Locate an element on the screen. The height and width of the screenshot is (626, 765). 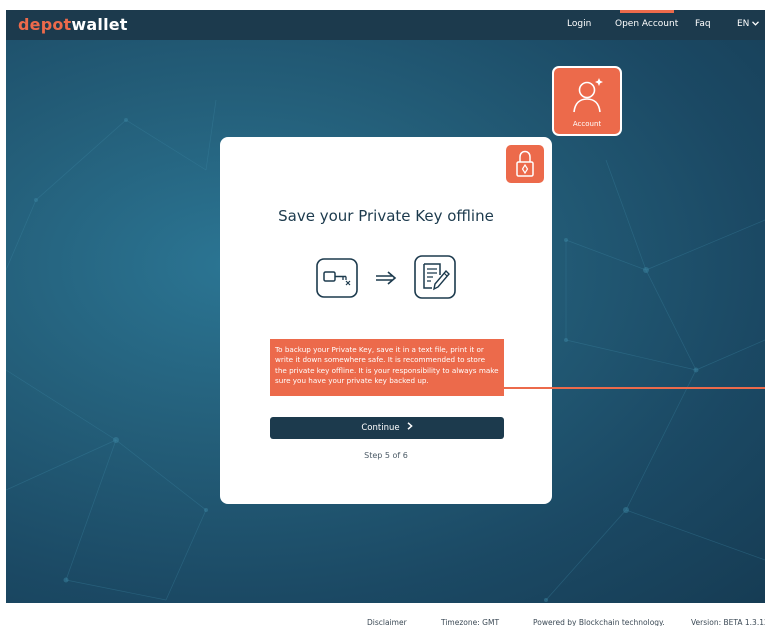
footer-powered-by: Powered by Blockchain technology. is located at coordinates (599, 622).